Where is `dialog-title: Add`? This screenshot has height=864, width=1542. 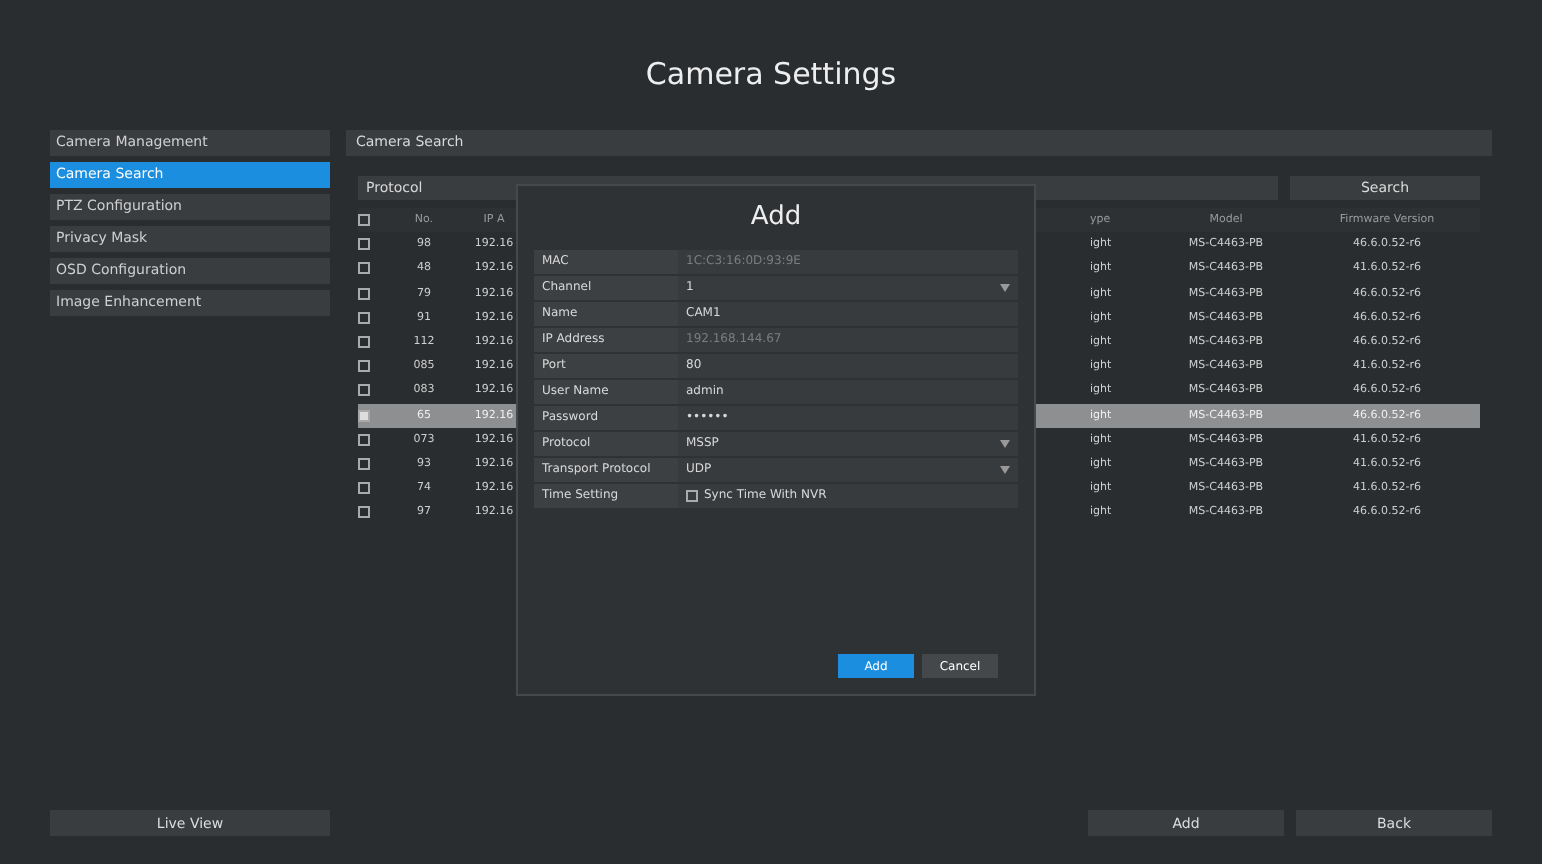 dialog-title: Add is located at coordinates (776, 219).